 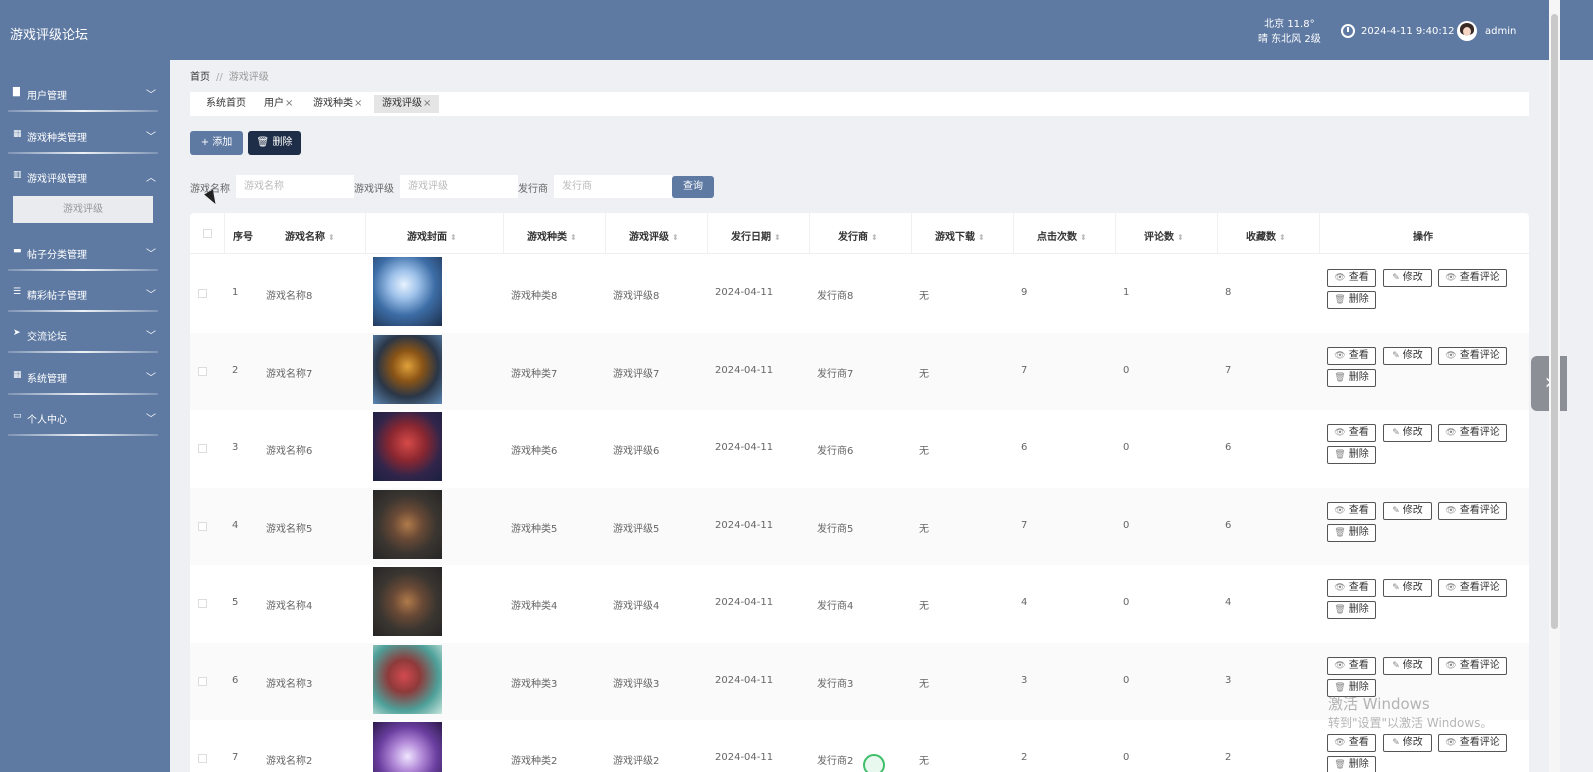 What do you see at coordinates (243, 237) in the screenshot?
I see `col-header-index: 序号` at bounding box center [243, 237].